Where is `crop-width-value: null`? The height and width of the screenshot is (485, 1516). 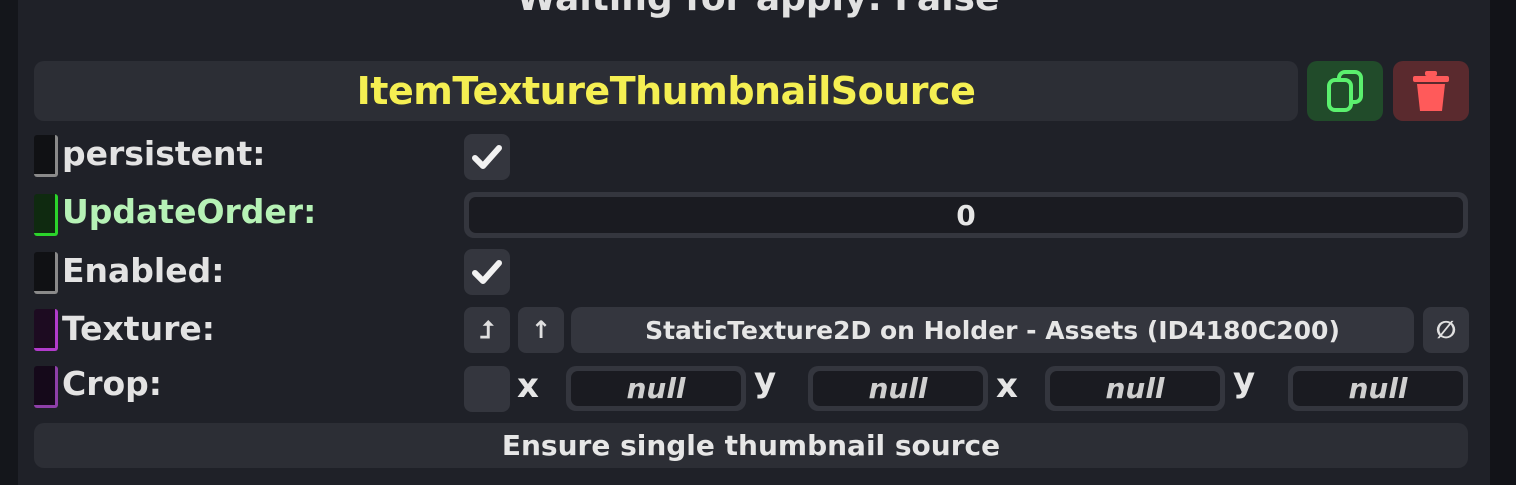
crop-width-value: null is located at coordinates (1135, 388).